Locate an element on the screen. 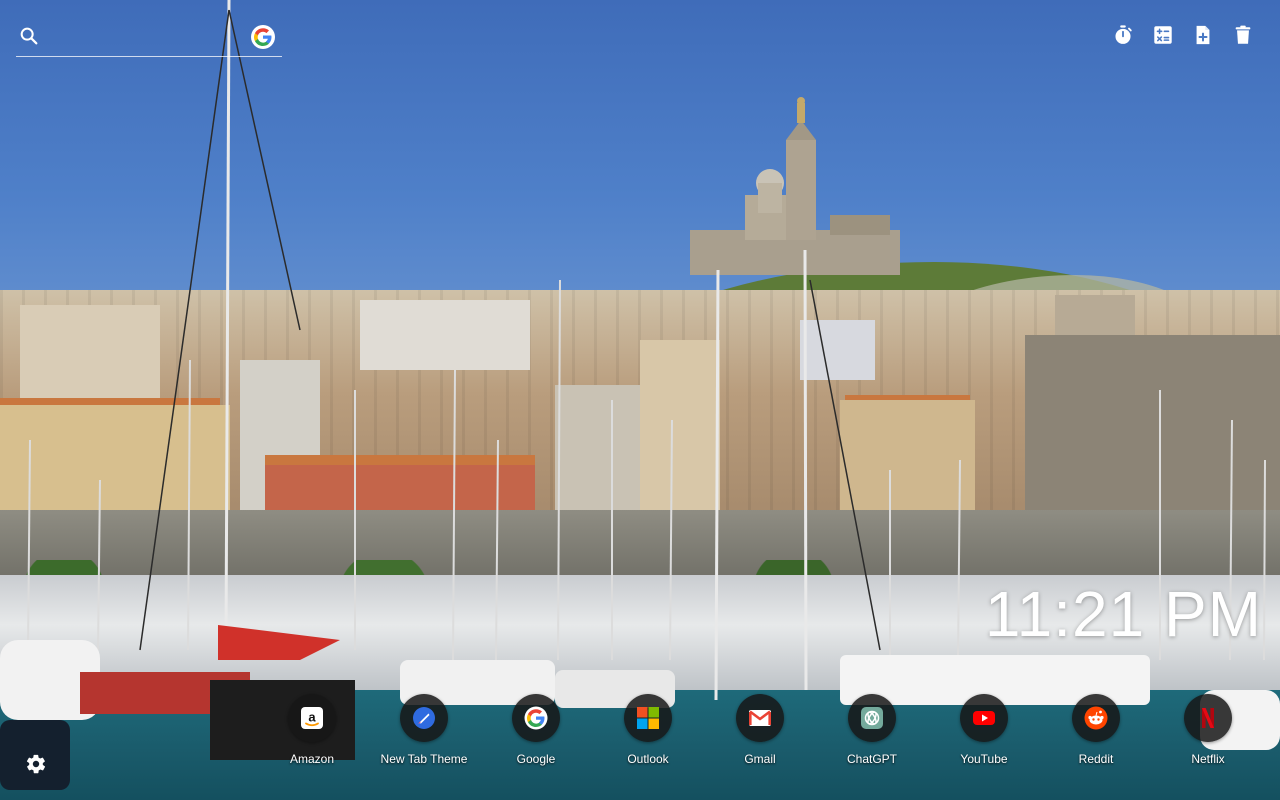 The width and height of the screenshot is (1280, 800). netflix-icon is located at coordinates (1208, 718).